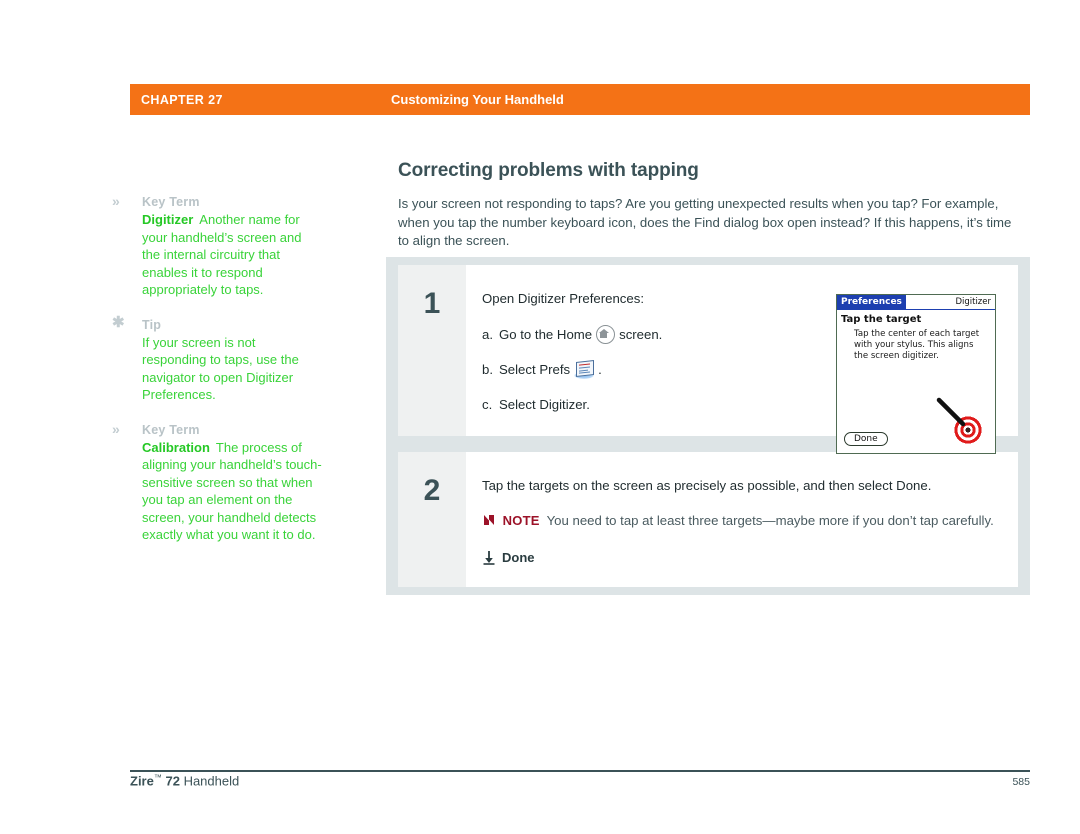 The image size is (1080, 834). What do you see at coordinates (432, 350) in the screenshot?
I see `step-number-cell: 1` at bounding box center [432, 350].